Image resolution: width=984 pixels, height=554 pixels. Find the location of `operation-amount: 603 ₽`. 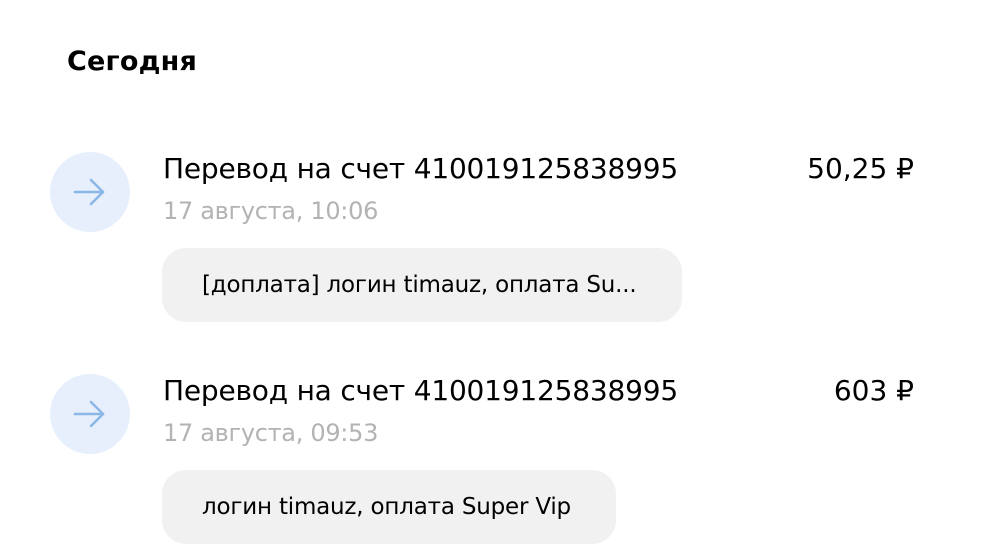

operation-amount: 603 ₽ is located at coordinates (873, 390).